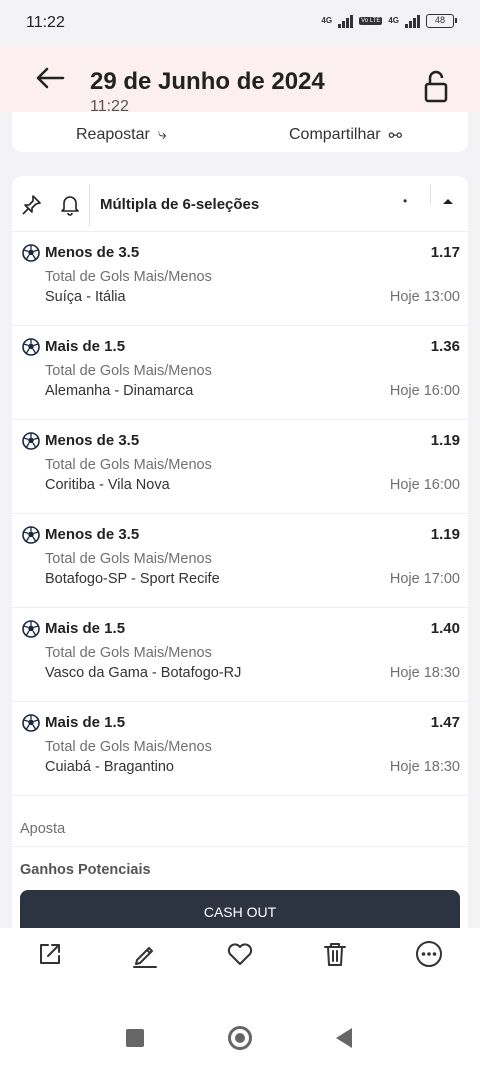  I want to click on selection-match: Cuiabá - Bragantino, so click(109, 767).